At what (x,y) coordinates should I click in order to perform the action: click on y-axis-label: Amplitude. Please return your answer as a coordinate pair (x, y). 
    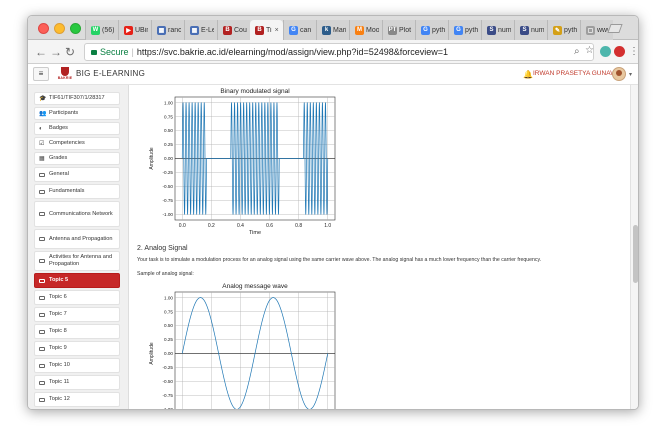
    Looking at the image, I should click on (152, 353).